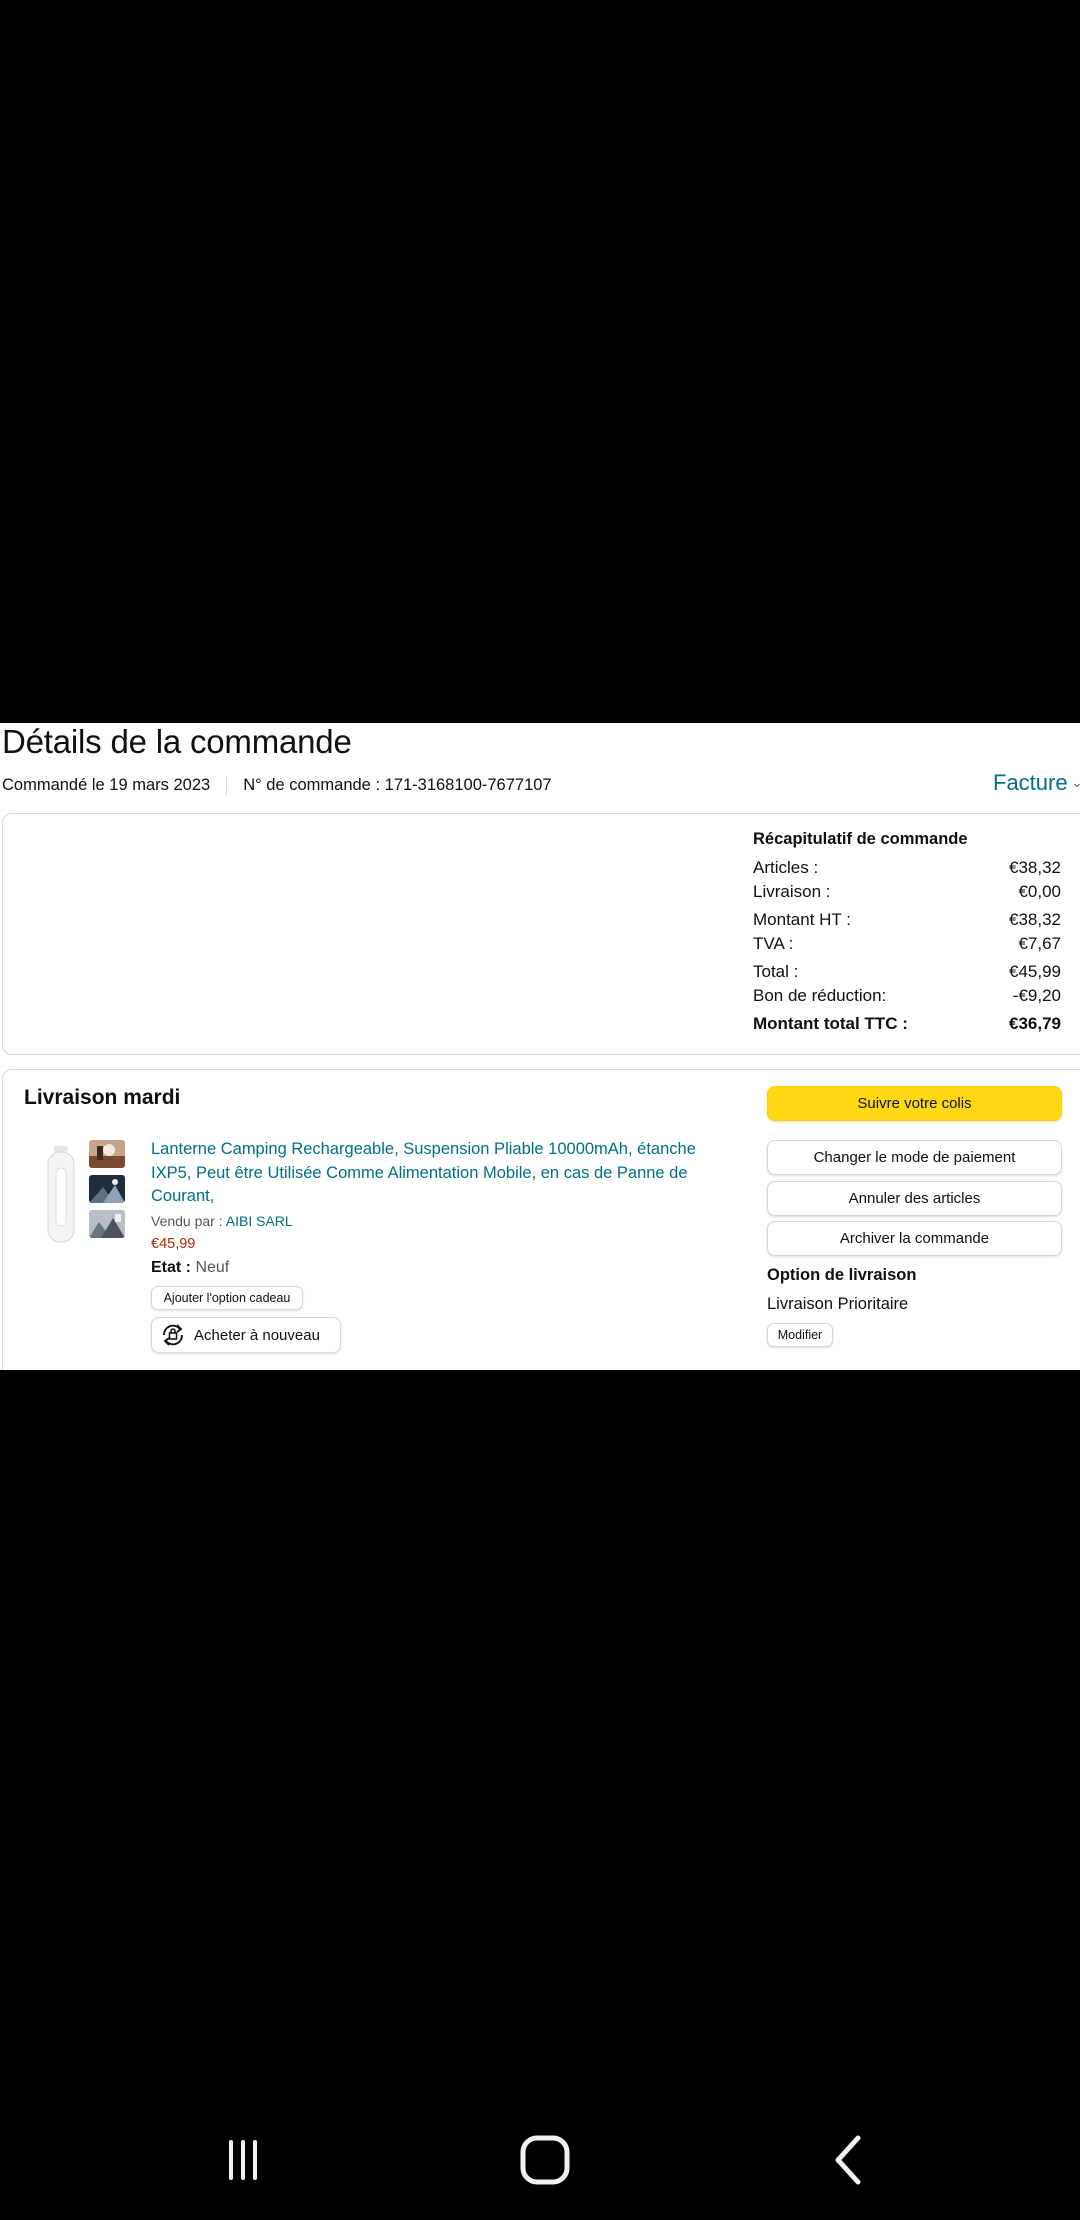  What do you see at coordinates (786, 867) in the screenshot?
I see `summary-label: Articles :` at bounding box center [786, 867].